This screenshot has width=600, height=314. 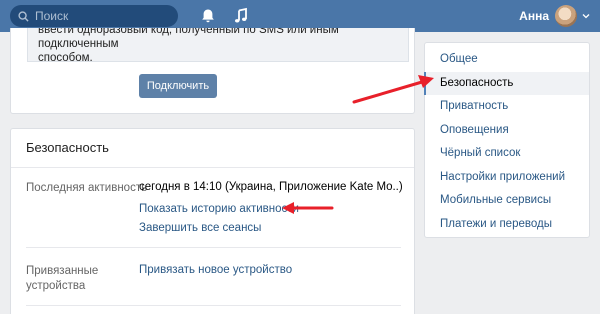 What do you see at coordinates (67, 147) in the screenshot?
I see `section-title: Безопасность` at bounding box center [67, 147].